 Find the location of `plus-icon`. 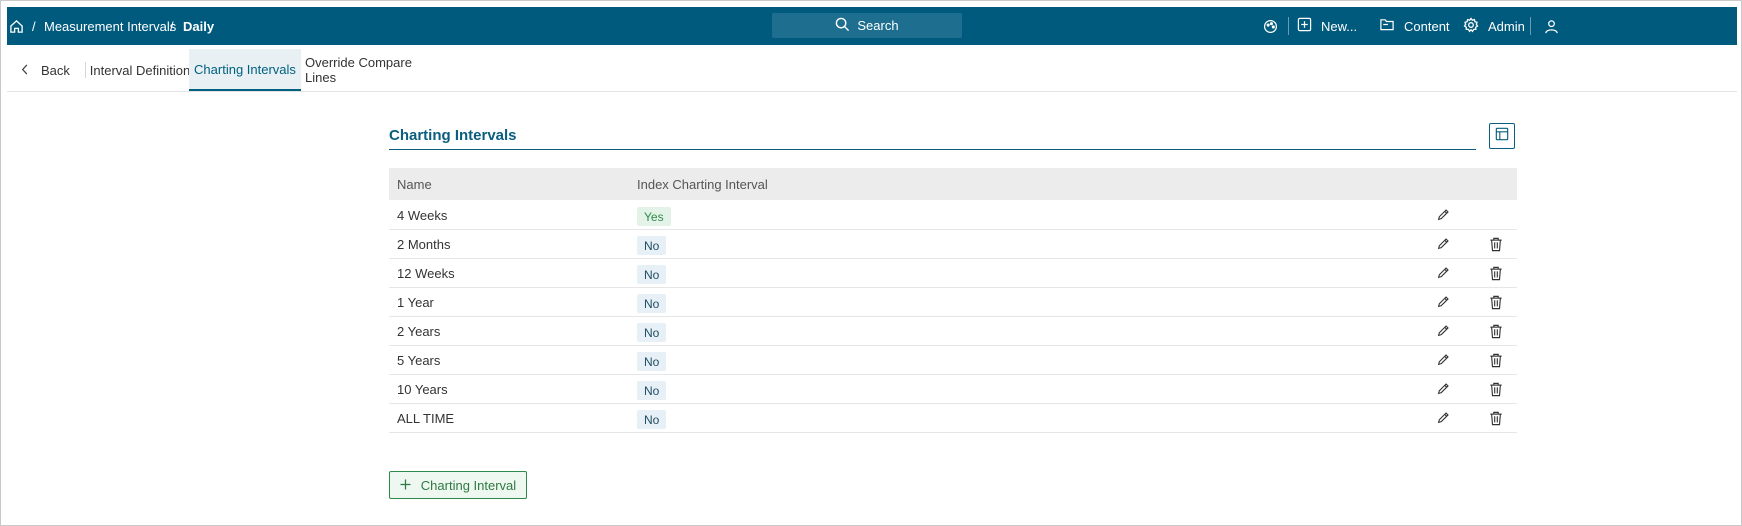

plus-icon is located at coordinates (405, 485).